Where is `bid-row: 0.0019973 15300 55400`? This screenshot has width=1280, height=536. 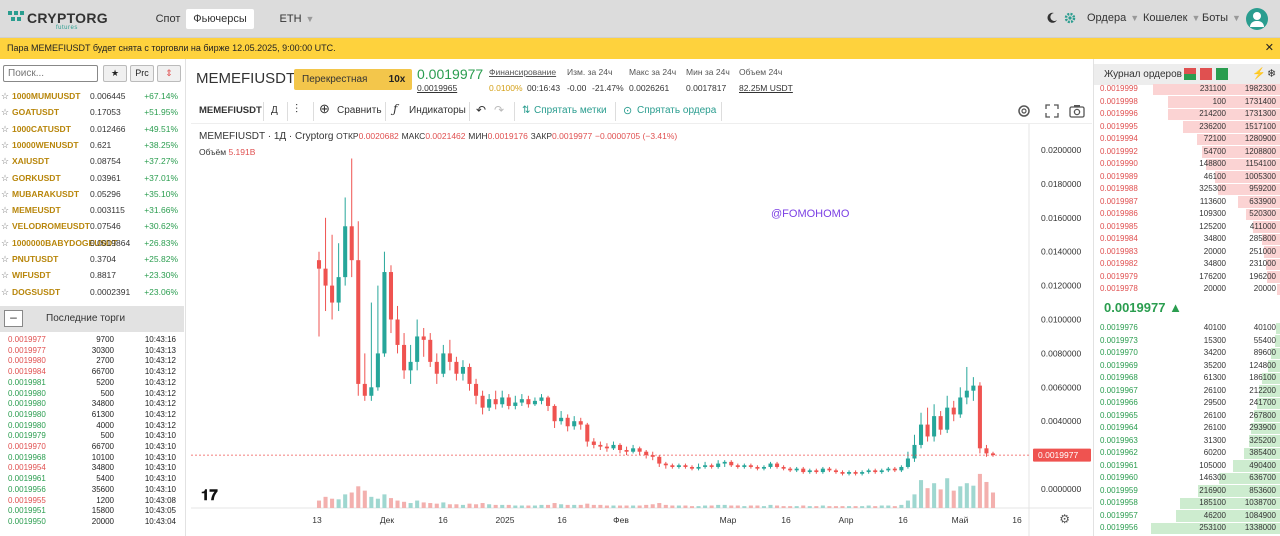 bid-row: 0.0019973 15300 55400 is located at coordinates (1187, 341).